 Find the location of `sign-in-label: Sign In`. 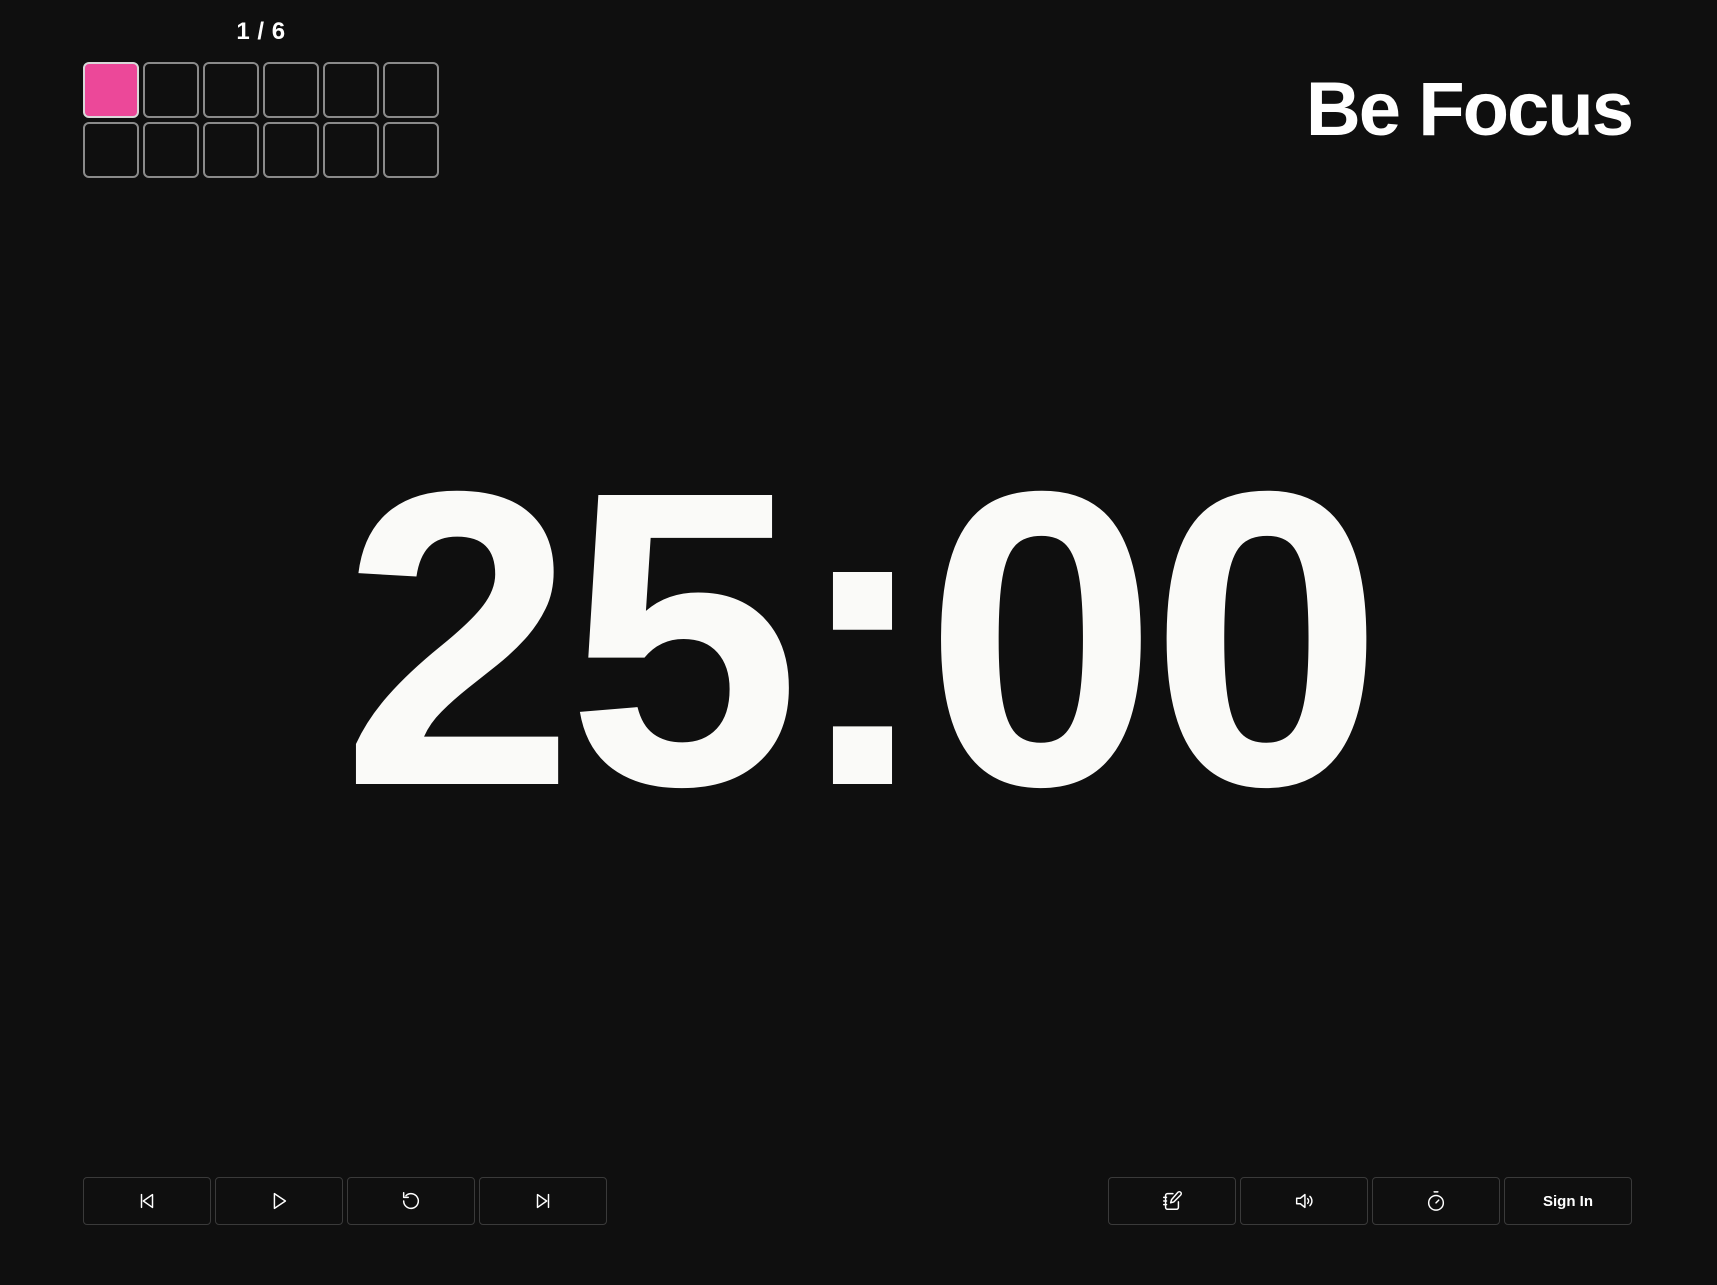

sign-in-label: Sign In is located at coordinates (1568, 1201).